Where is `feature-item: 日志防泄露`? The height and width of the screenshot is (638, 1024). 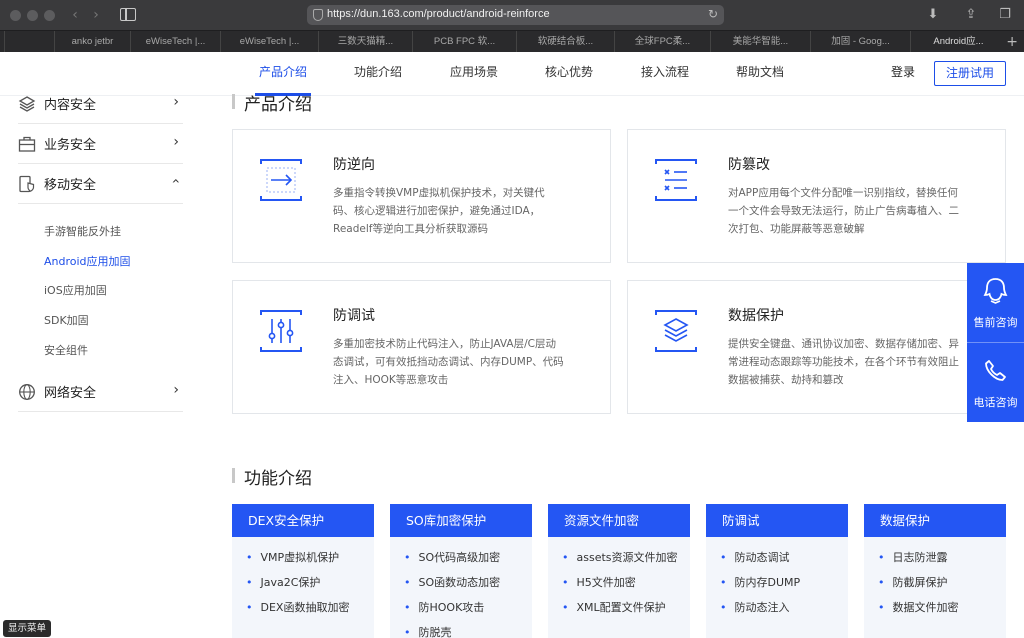 feature-item: 日志防泄露 is located at coordinates (942, 561).